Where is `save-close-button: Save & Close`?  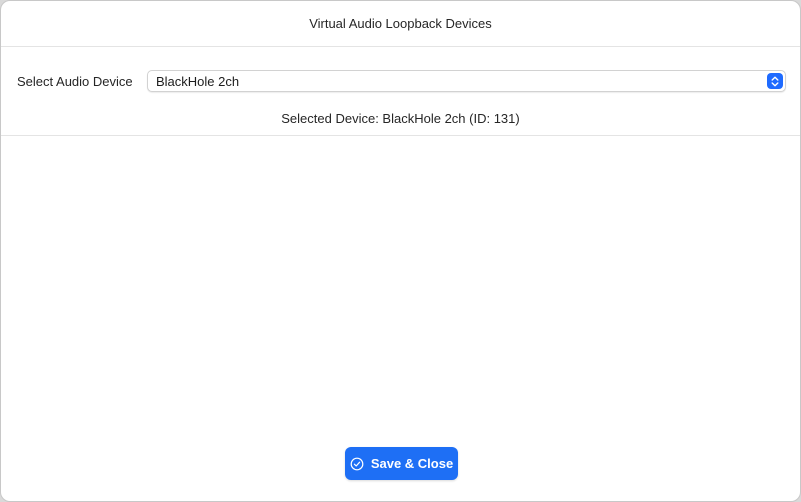 save-close-button: Save & Close is located at coordinates (401, 463).